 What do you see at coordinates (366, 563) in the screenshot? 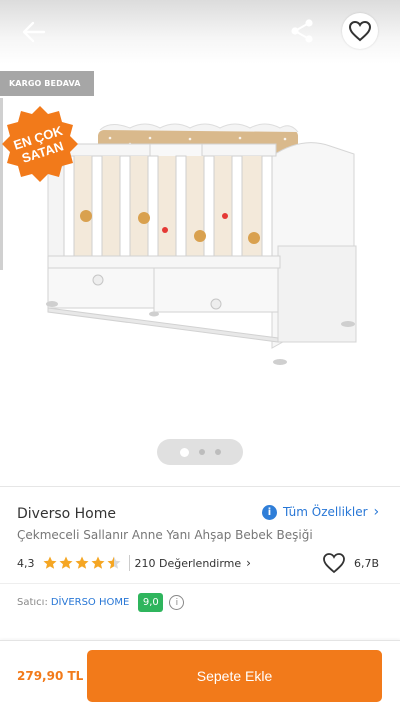
I see `favorites-count-label: 6,7B` at bounding box center [366, 563].